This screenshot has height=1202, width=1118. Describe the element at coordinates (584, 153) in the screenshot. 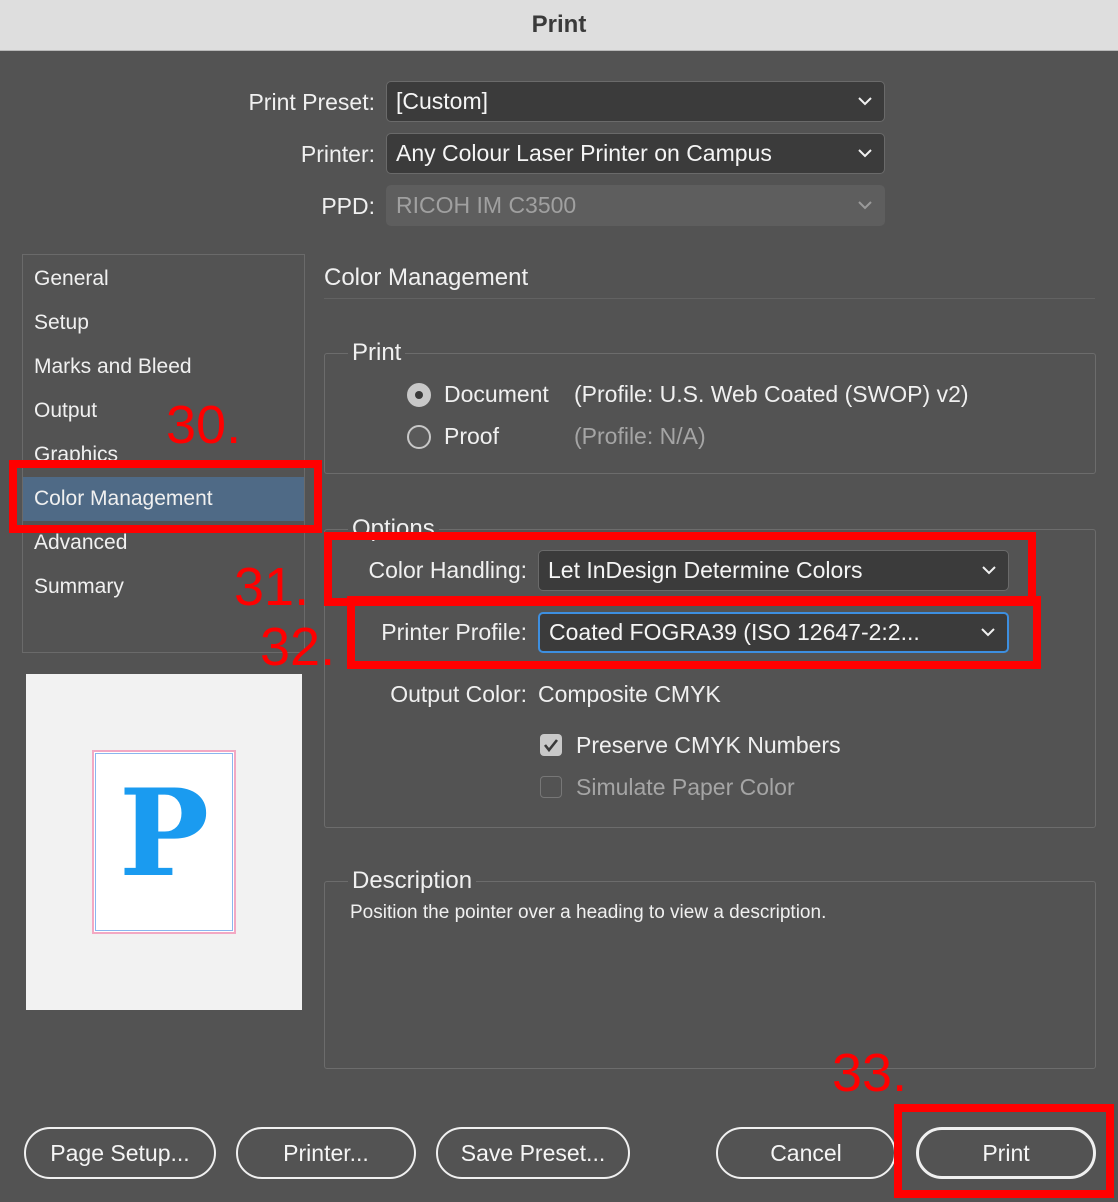

I see `printer-value: Any Colour Laser Printer on Campus` at that location.